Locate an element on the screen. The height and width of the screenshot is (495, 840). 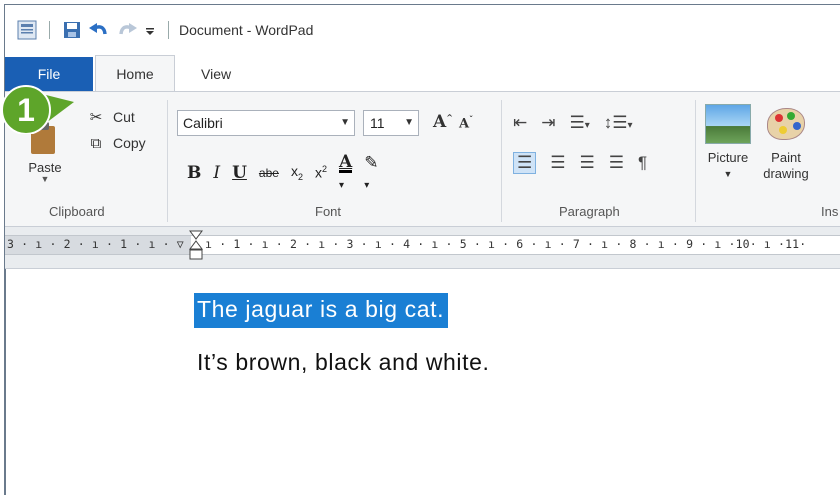
customize-toolbar-icon is located at coordinates (150, 30).